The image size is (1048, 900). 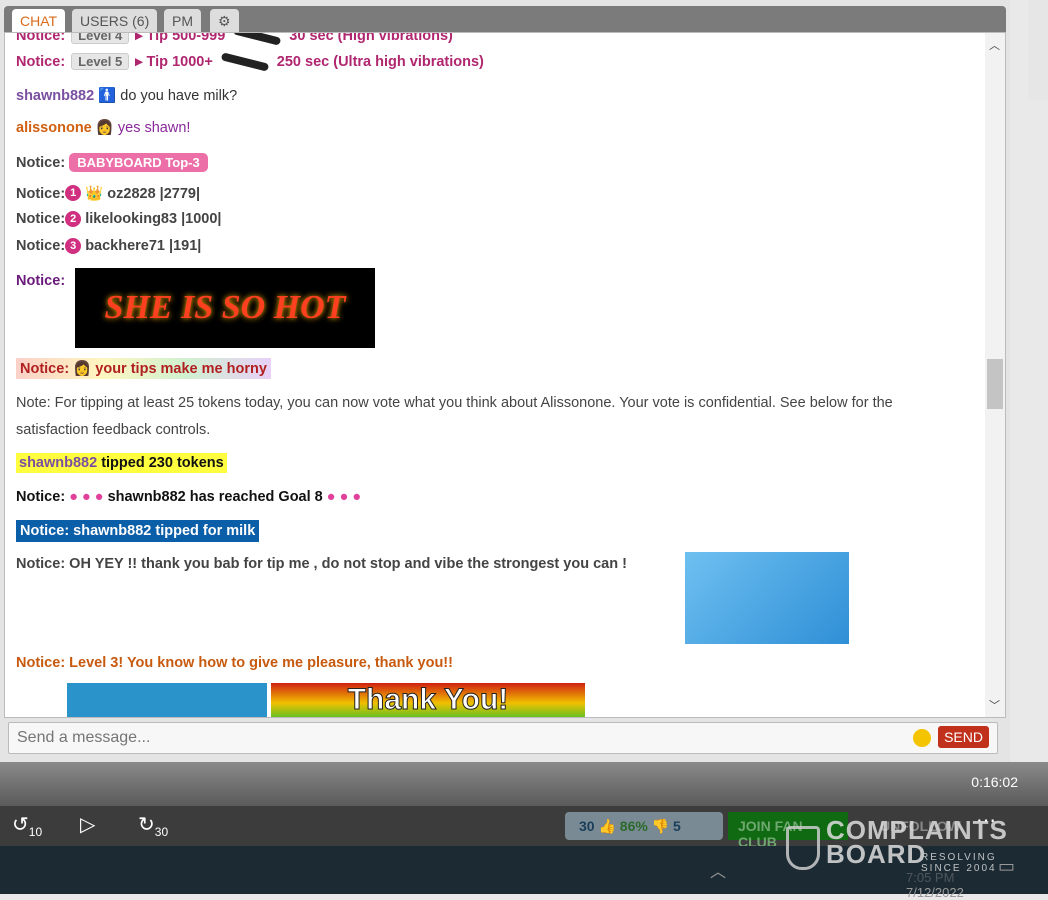 I want to click on page-scrollbar, so click(x=1038, y=50).